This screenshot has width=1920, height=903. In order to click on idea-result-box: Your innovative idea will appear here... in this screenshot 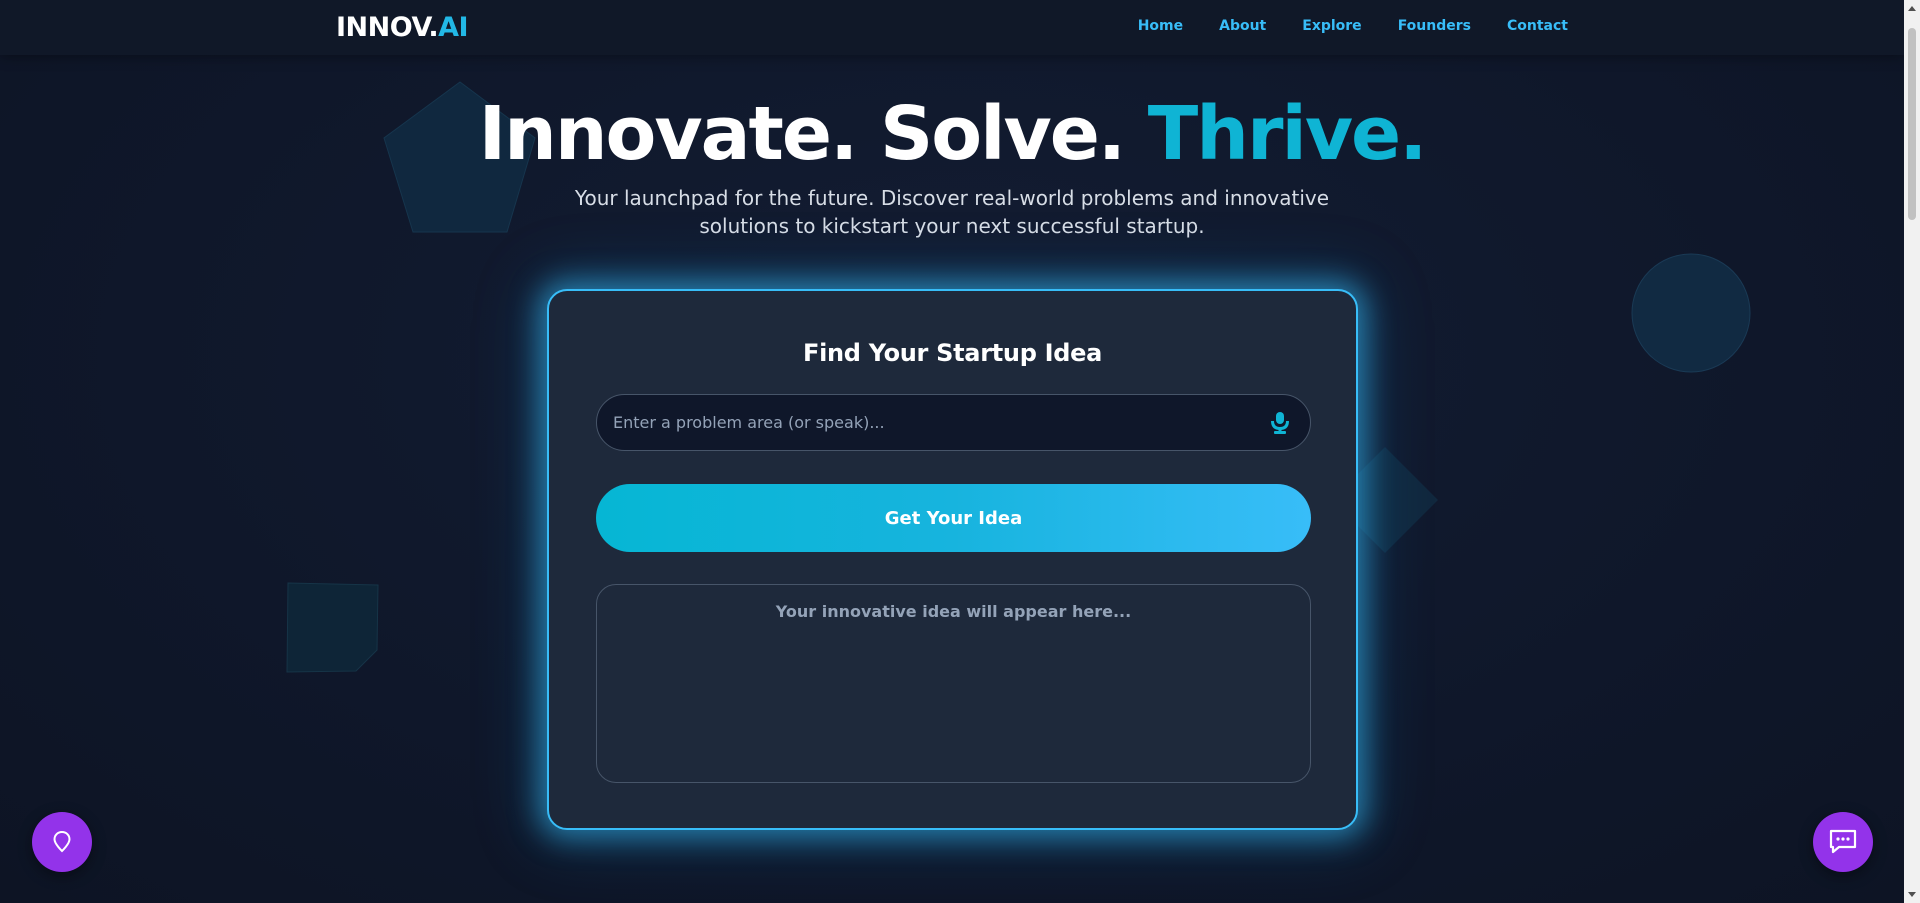, I will do `click(953, 683)`.